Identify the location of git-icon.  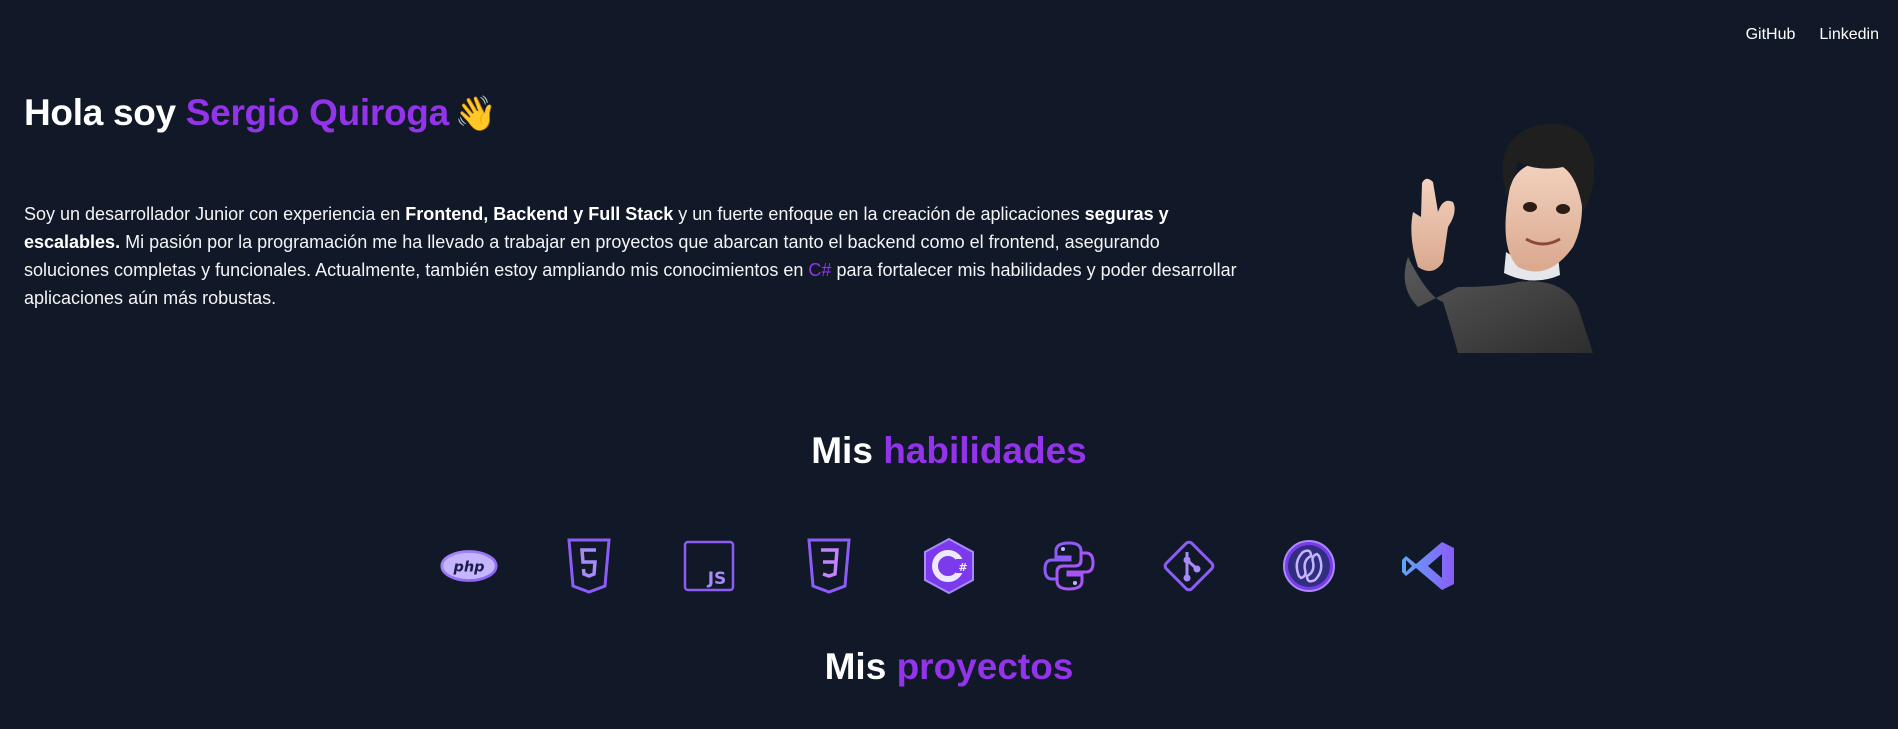
(1189, 566).